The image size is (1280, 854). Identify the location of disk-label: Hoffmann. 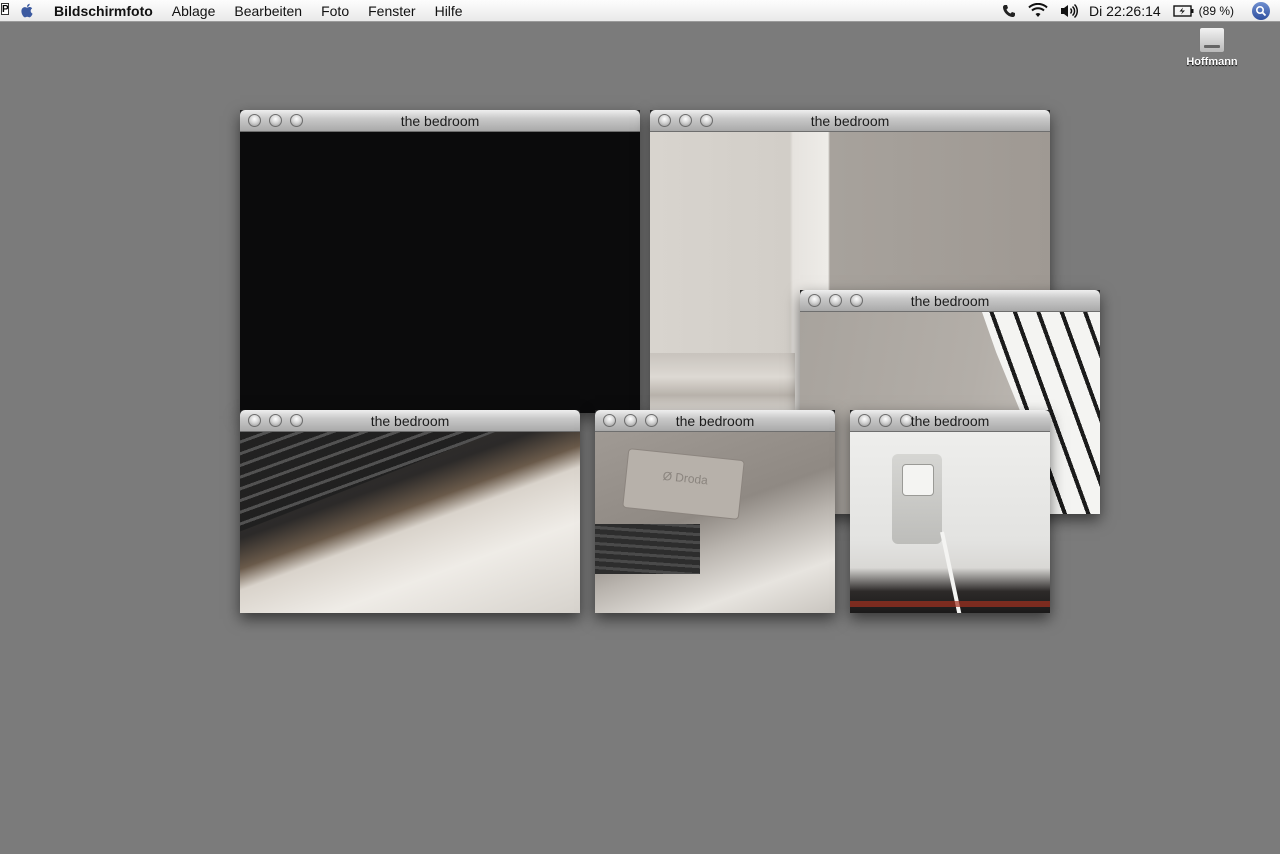
(1212, 62).